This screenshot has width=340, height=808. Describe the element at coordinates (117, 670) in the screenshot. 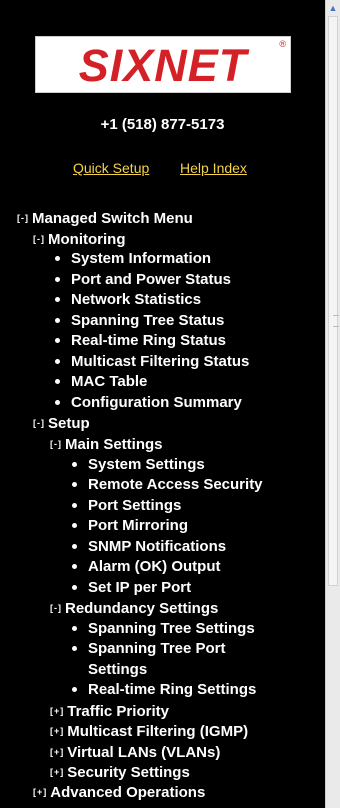

I see `menu-item-spanning-tree-port-settings-wrap: Settings` at that location.